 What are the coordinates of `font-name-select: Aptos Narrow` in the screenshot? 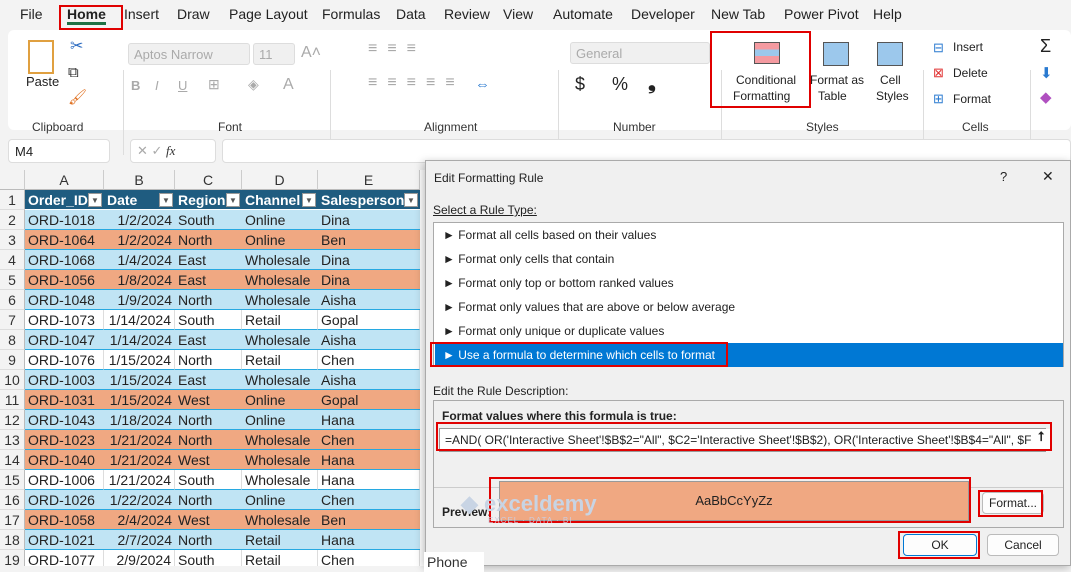 It's located at (189, 54).